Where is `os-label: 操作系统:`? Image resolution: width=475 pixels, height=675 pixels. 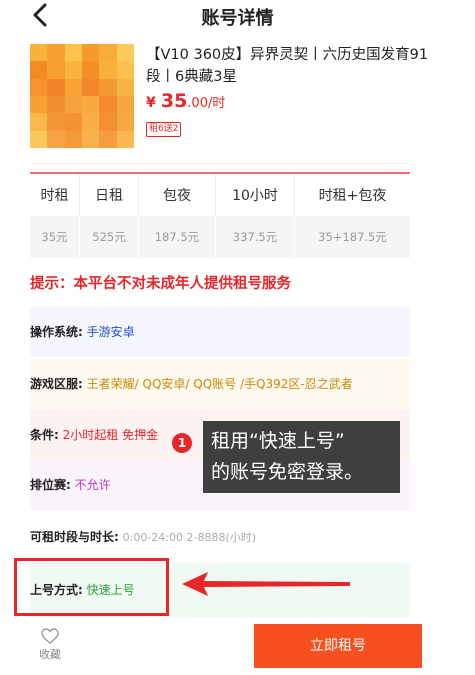
os-label: 操作系统: is located at coordinates (56, 332).